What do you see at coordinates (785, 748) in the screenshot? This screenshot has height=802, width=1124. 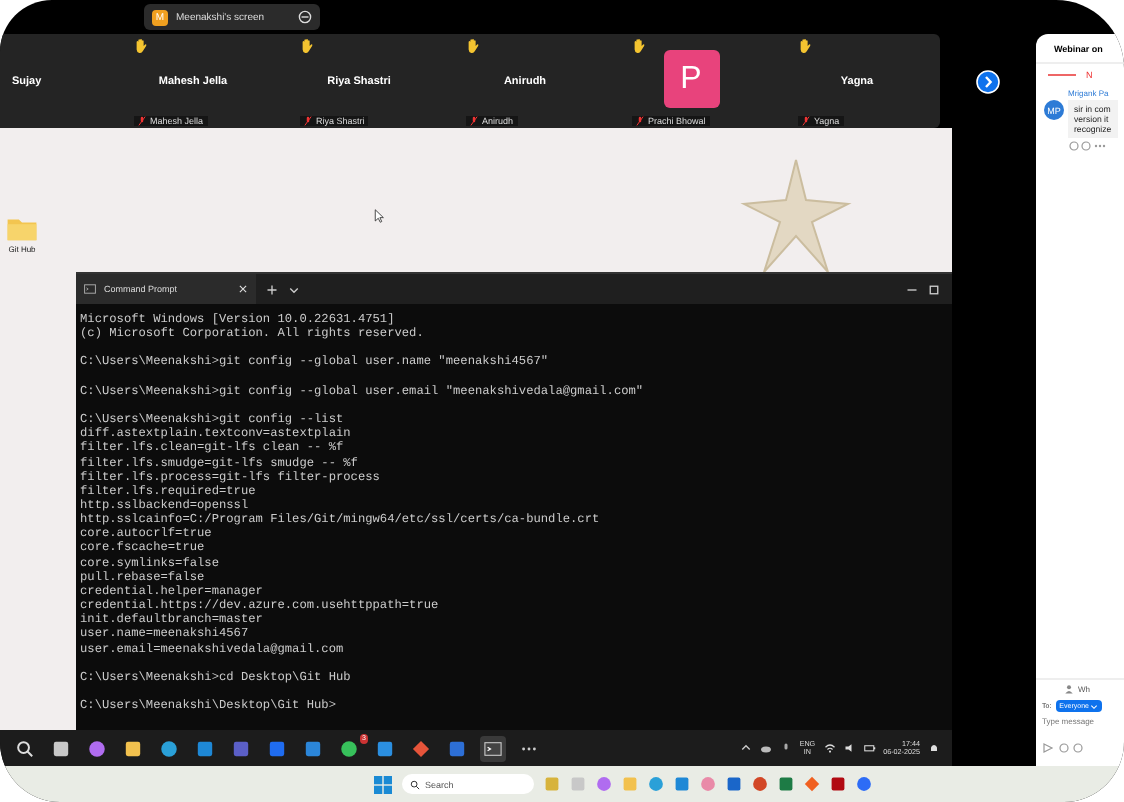 I see `microphone-icon` at bounding box center [785, 748].